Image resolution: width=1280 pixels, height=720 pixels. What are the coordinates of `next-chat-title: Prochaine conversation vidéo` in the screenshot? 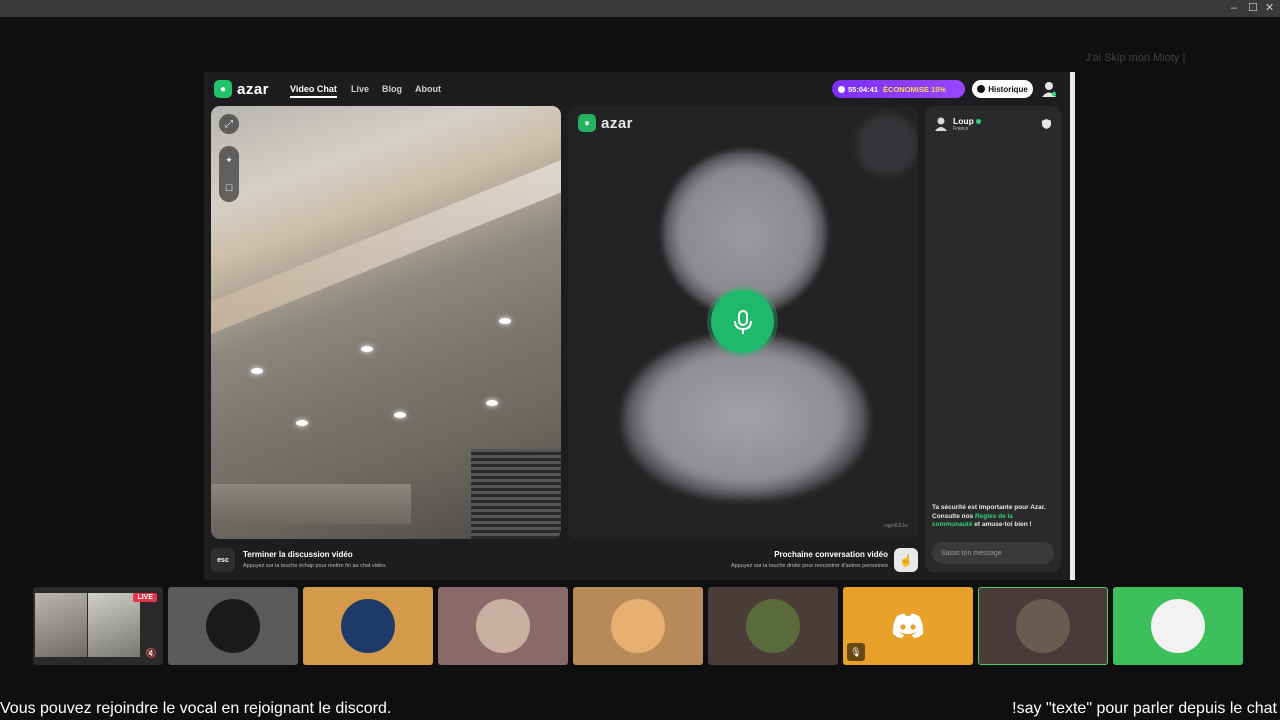 It's located at (831, 554).